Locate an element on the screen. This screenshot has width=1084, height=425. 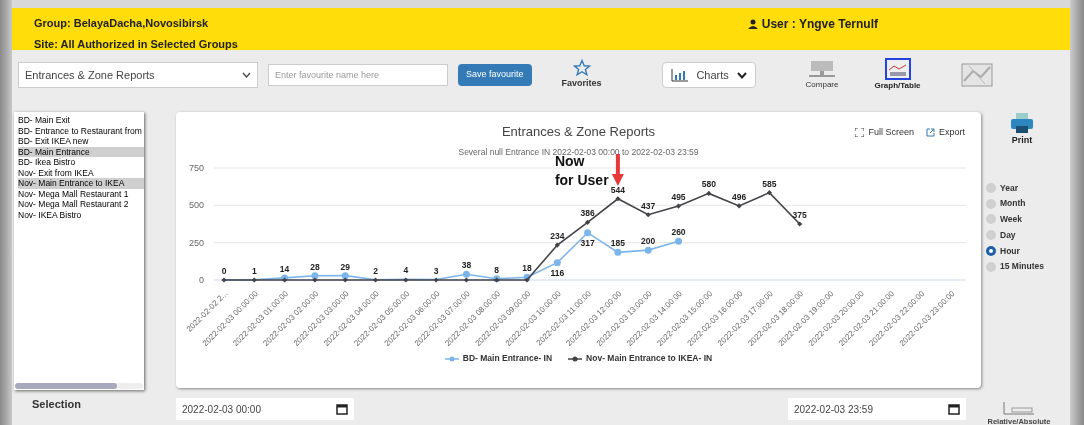
print-button: Print is located at coordinates (1022, 130).